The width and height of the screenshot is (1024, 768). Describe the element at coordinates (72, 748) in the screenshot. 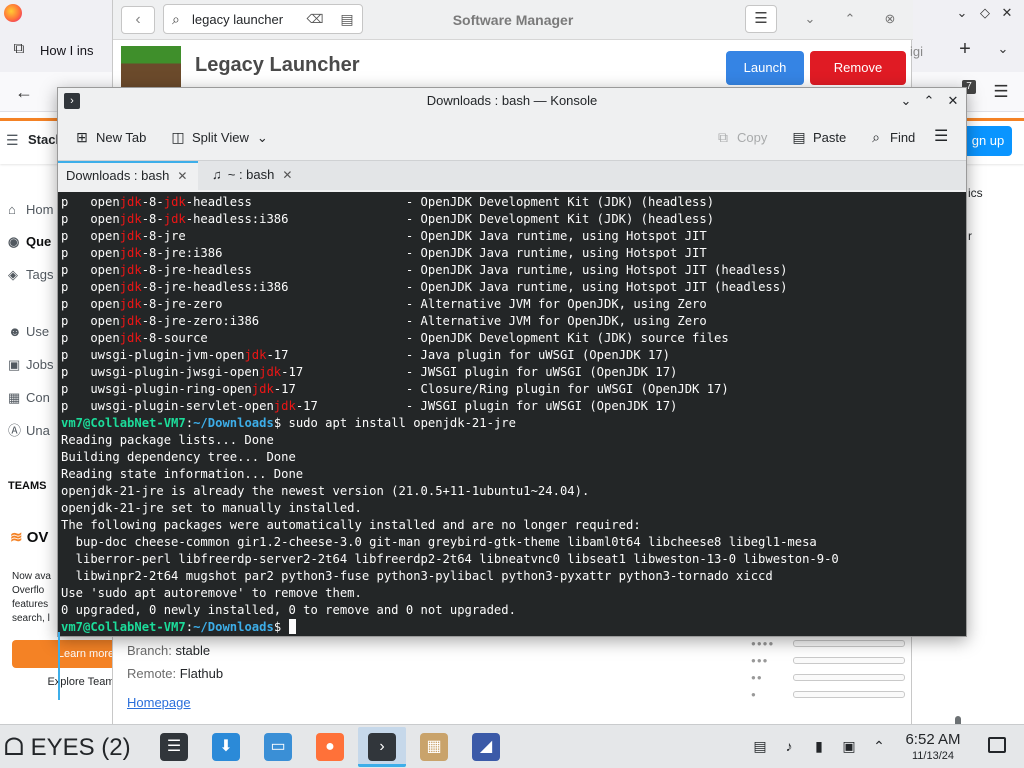

I see `eyes-widget: ᗝ EYES (2)` at that location.